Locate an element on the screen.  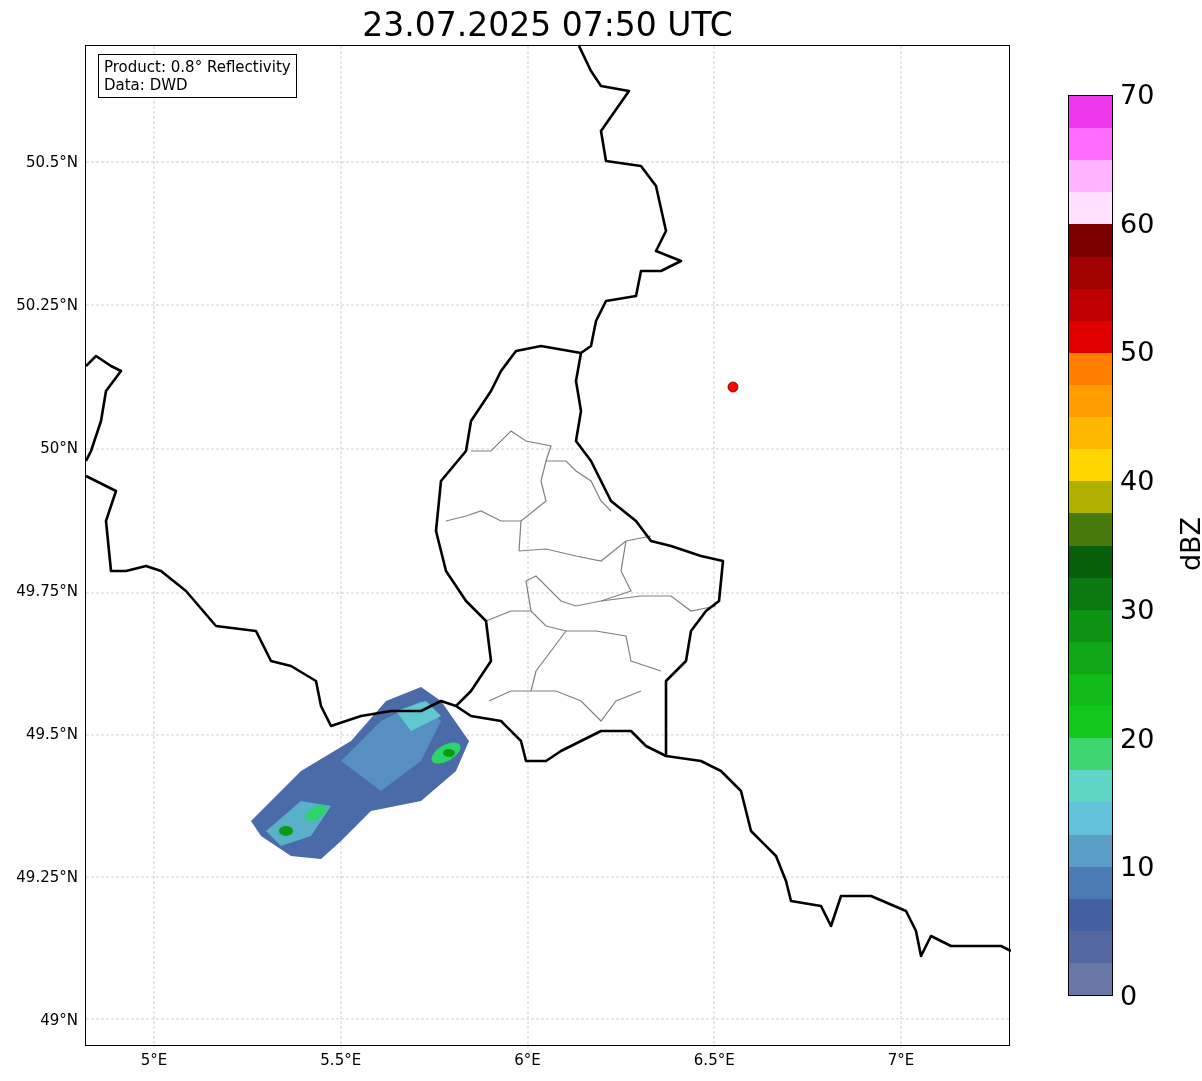
chart-title: 23.07.2025 07:50 UTC is located at coordinates (547, 24).